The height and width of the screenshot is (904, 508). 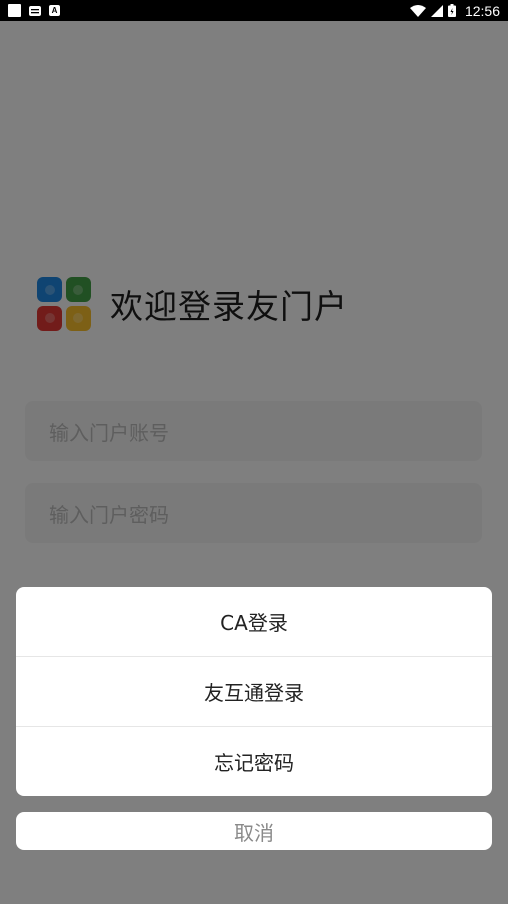 I want to click on status-right: 12:56, so click(x=454, y=10).